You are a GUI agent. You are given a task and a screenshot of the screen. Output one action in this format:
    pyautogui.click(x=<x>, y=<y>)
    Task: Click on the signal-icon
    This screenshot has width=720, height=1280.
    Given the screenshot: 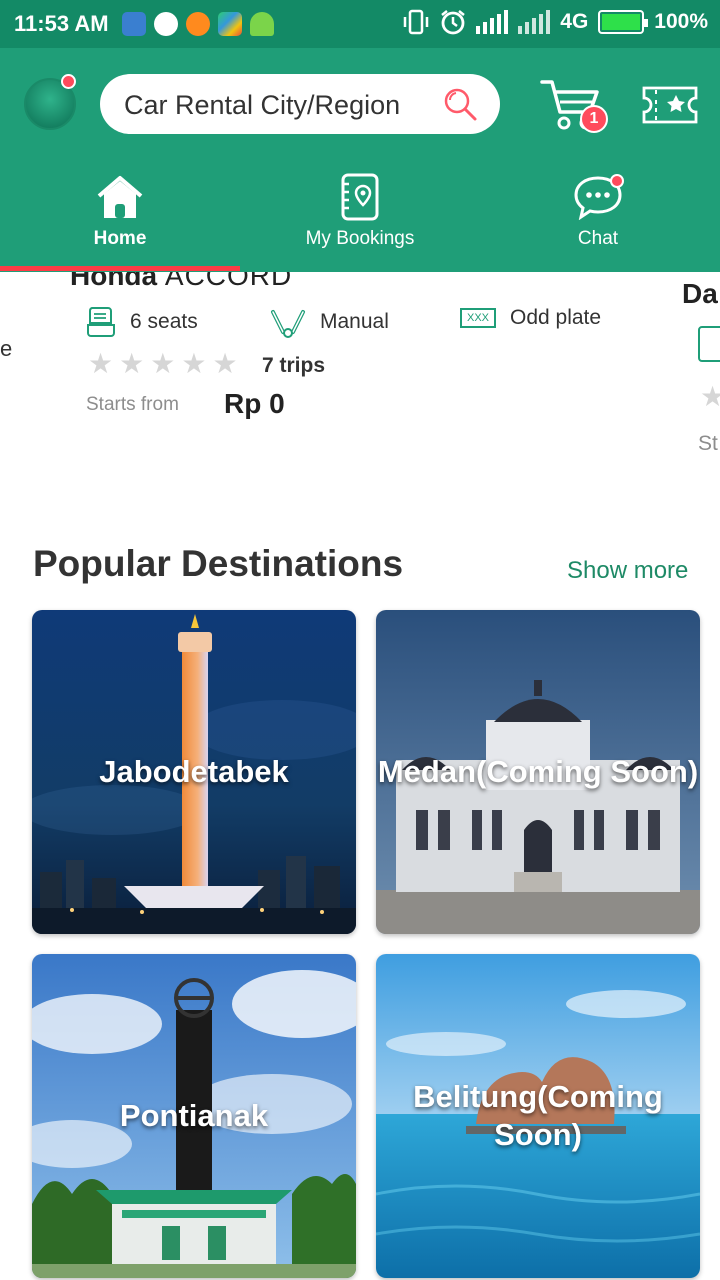 What is the action you would take?
    pyautogui.click(x=492, y=22)
    